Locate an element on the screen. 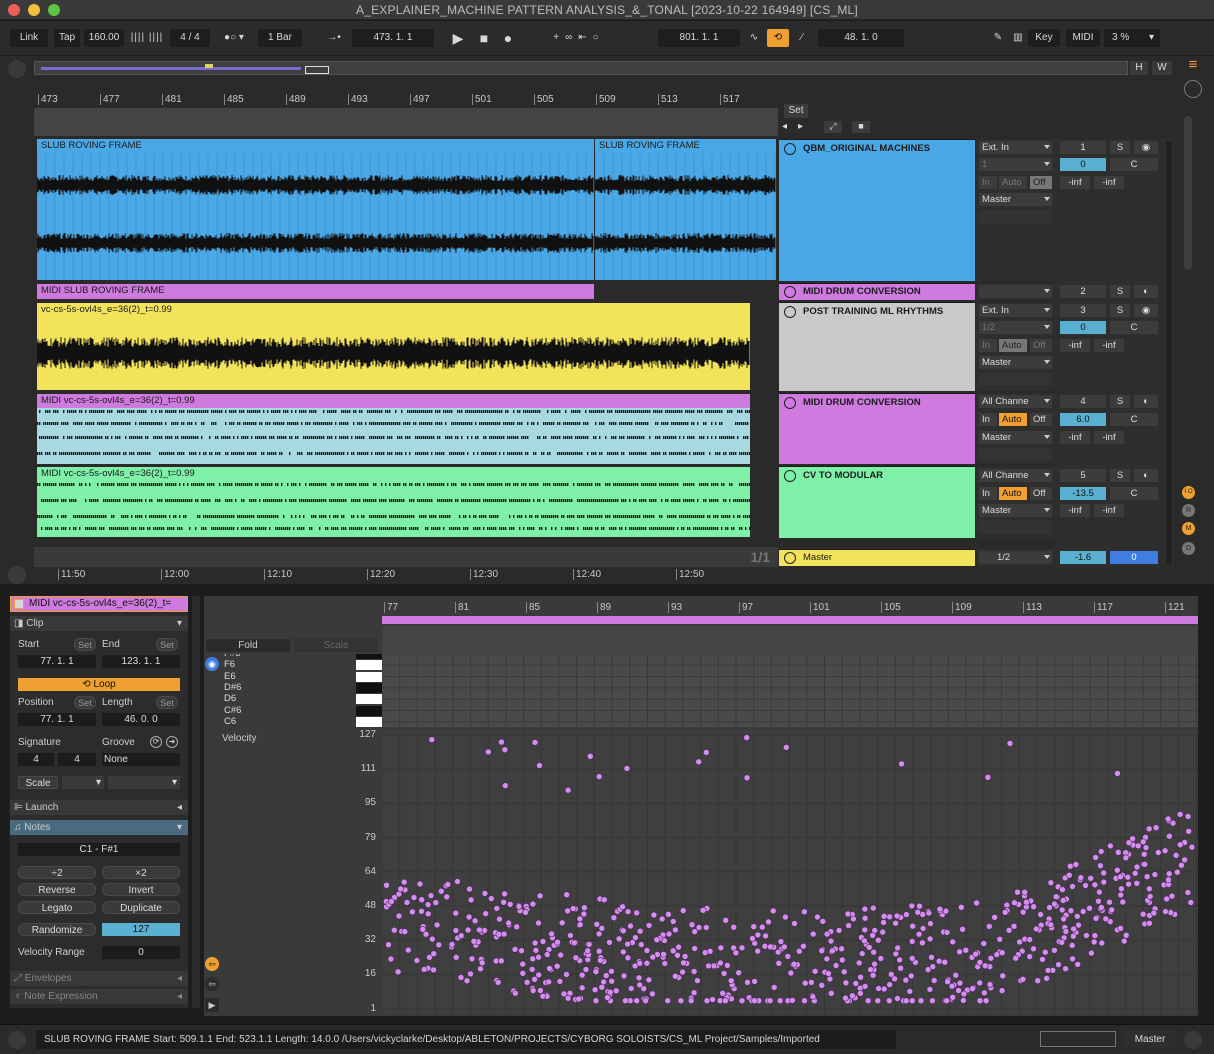 Image resolution: width=1214 pixels, height=1054 pixels. link-button: Link is located at coordinates (29, 38).